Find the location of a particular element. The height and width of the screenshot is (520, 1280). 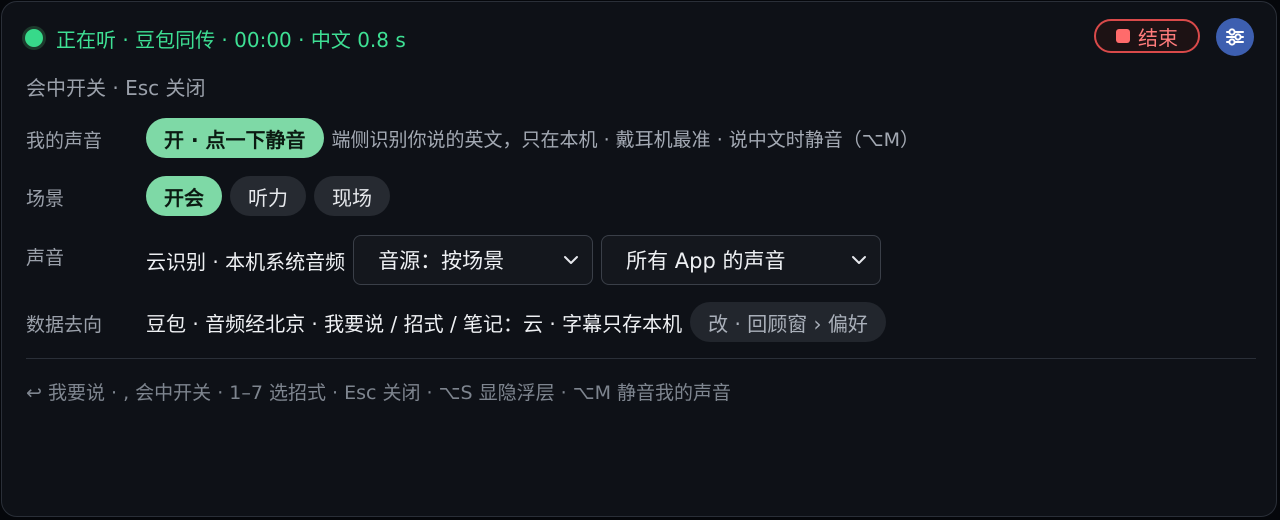

audio-source-select: 音源：按场景 is located at coordinates (473, 260).